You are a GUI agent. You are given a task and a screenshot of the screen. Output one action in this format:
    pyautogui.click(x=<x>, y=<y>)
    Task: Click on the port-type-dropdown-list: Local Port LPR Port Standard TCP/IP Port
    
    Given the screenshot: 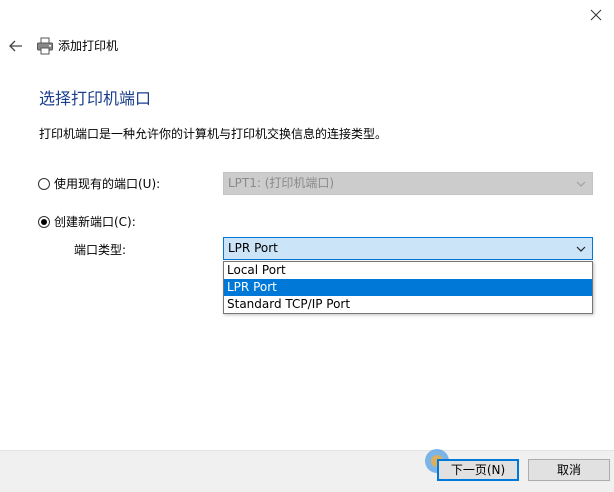 What is the action you would take?
    pyautogui.click(x=408, y=287)
    